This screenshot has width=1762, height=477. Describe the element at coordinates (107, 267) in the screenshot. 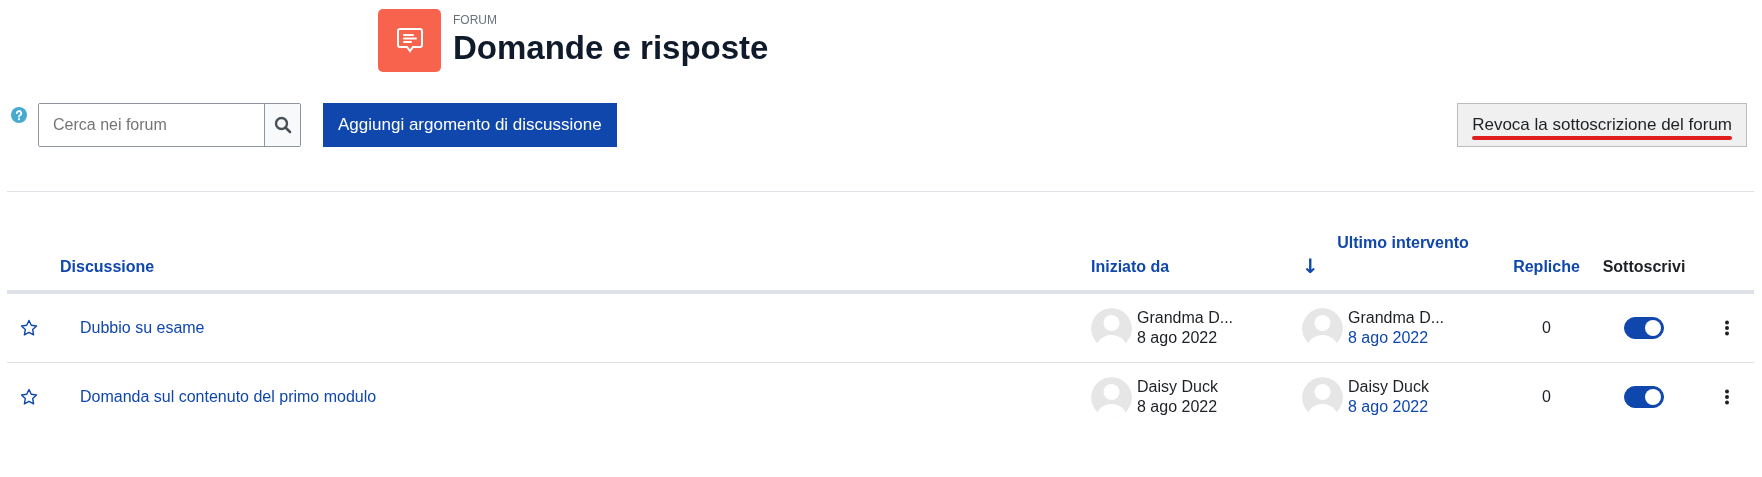

I see `column-sort-link: Discussione` at that location.